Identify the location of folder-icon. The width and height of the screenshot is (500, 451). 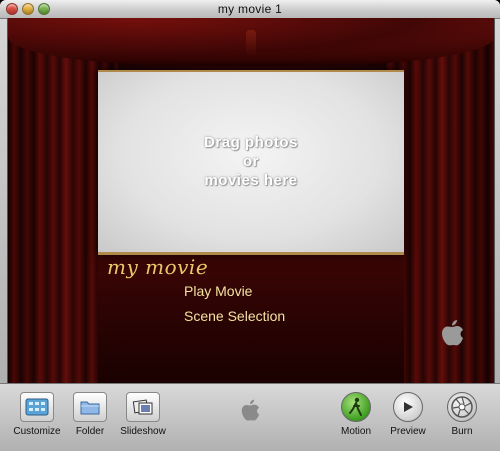
(90, 408).